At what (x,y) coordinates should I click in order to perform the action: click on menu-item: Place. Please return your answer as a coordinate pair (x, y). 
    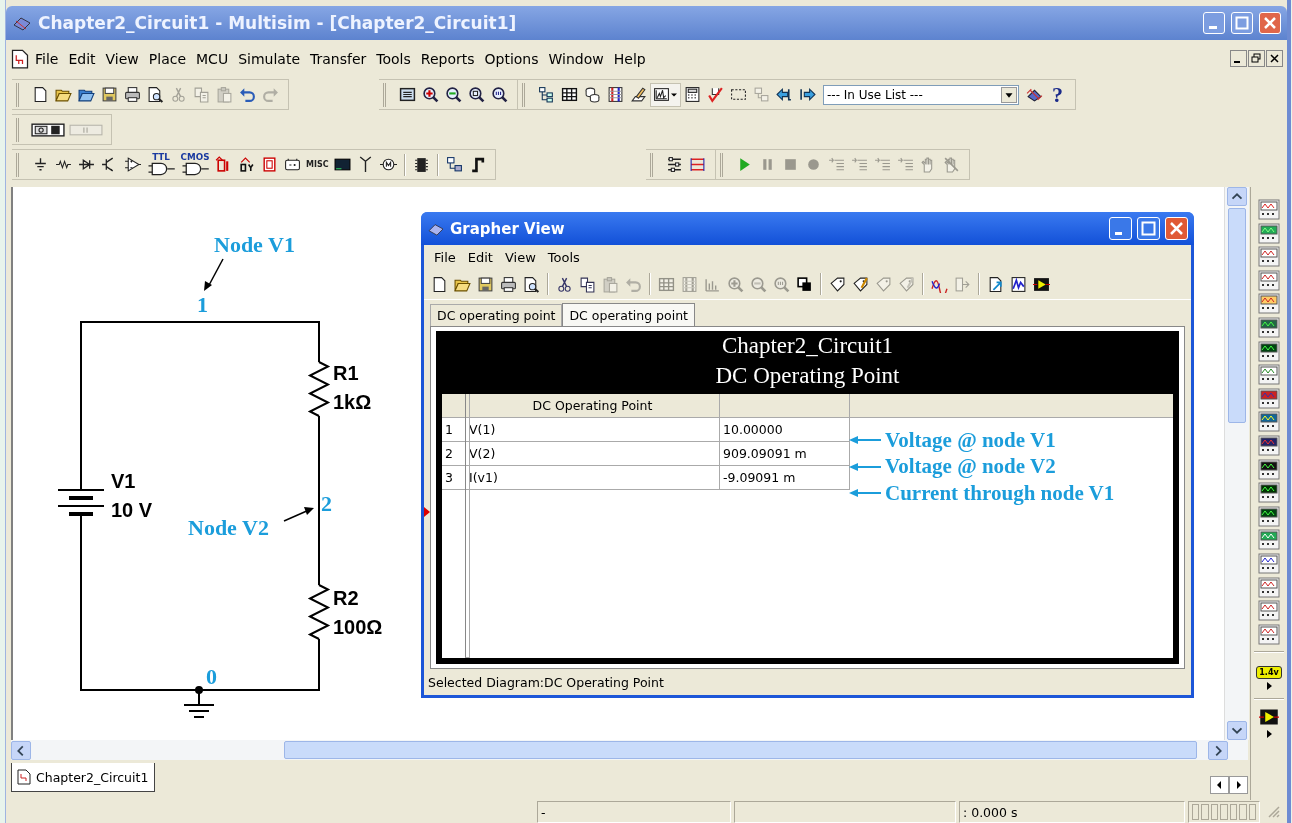
    Looking at the image, I should click on (167, 58).